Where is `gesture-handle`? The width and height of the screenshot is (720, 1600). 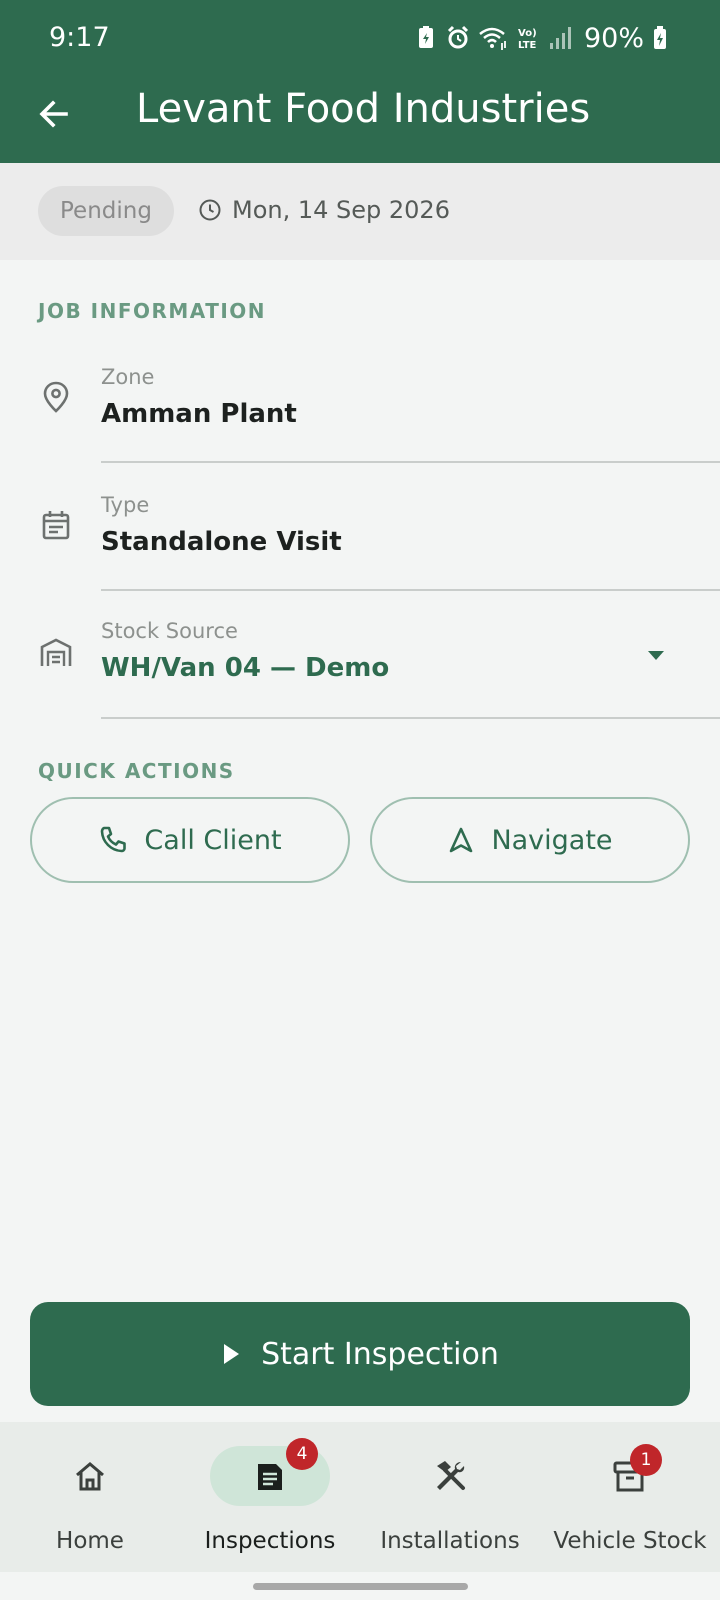
gesture-handle is located at coordinates (360, 1586).